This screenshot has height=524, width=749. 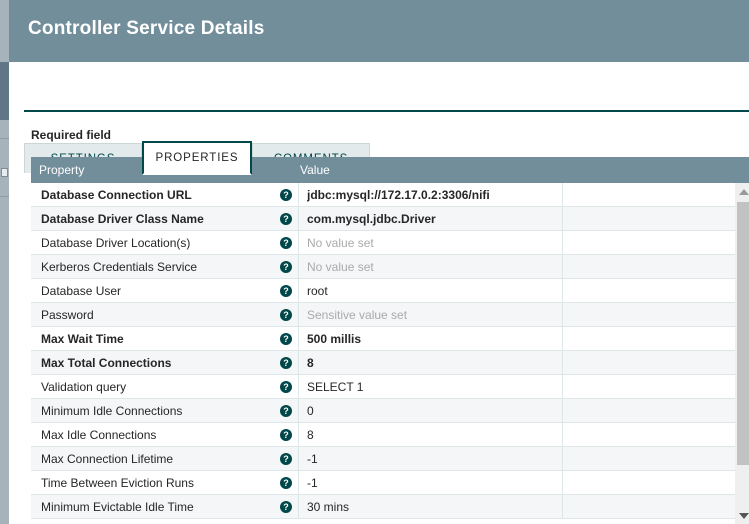 I want to click on table-row: Minimum Idle Connections? 0, so click(x=383, y=411).